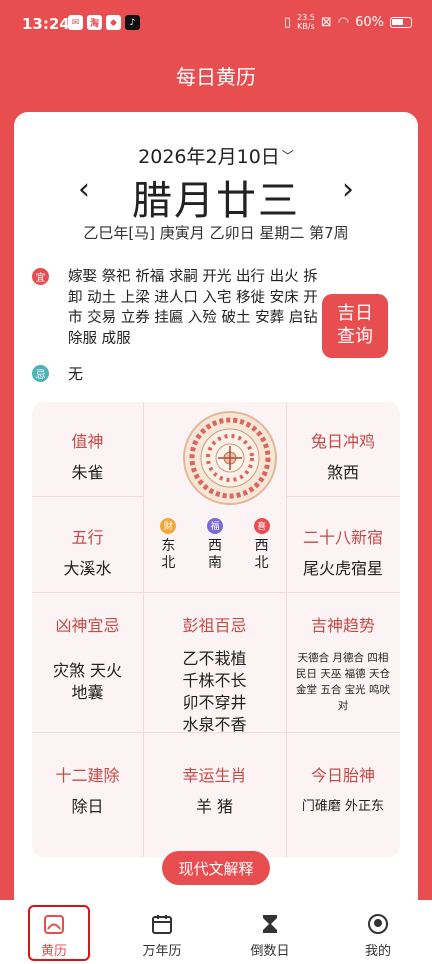 The height and width of the screenshot is (964, 432). What do you see at coordinates (40, 373) in the screenshot?
I see `ji-badge: 忌` at bounding box center [40, 373].